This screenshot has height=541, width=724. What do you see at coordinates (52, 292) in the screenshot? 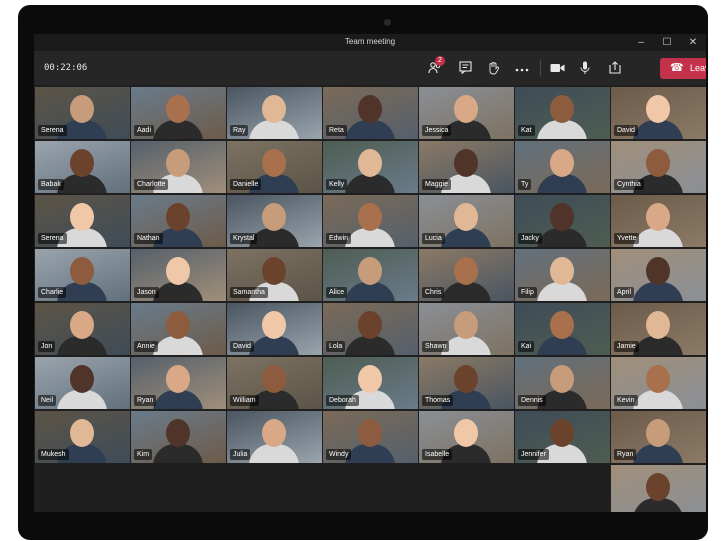
I see `participant-name: Charlie` at bounding box center [52, 292].